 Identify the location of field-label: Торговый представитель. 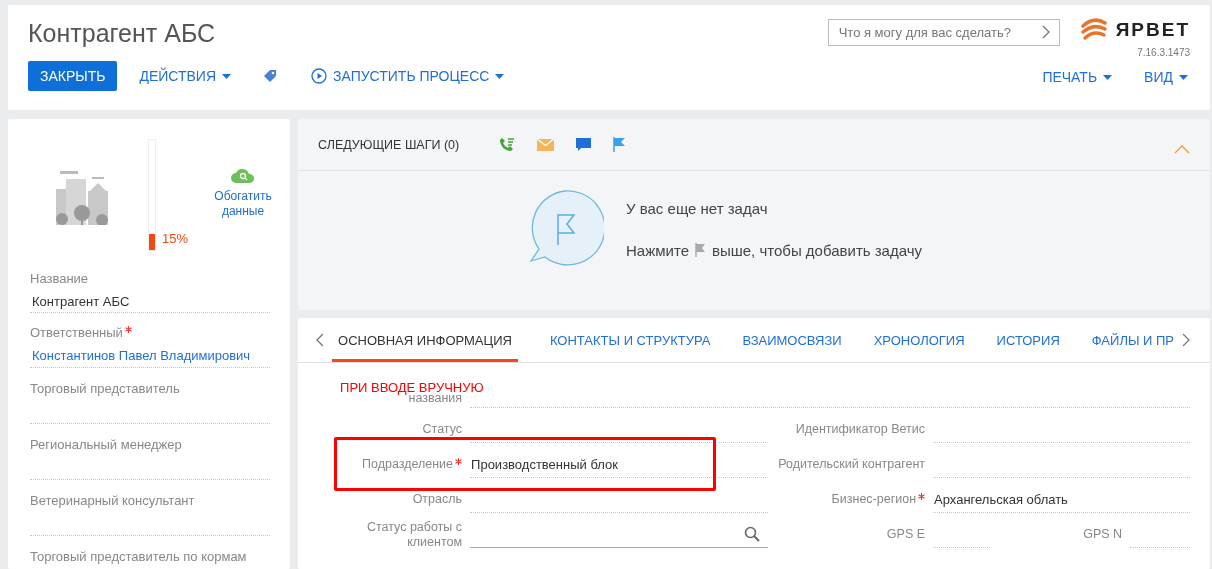
(105, 388).